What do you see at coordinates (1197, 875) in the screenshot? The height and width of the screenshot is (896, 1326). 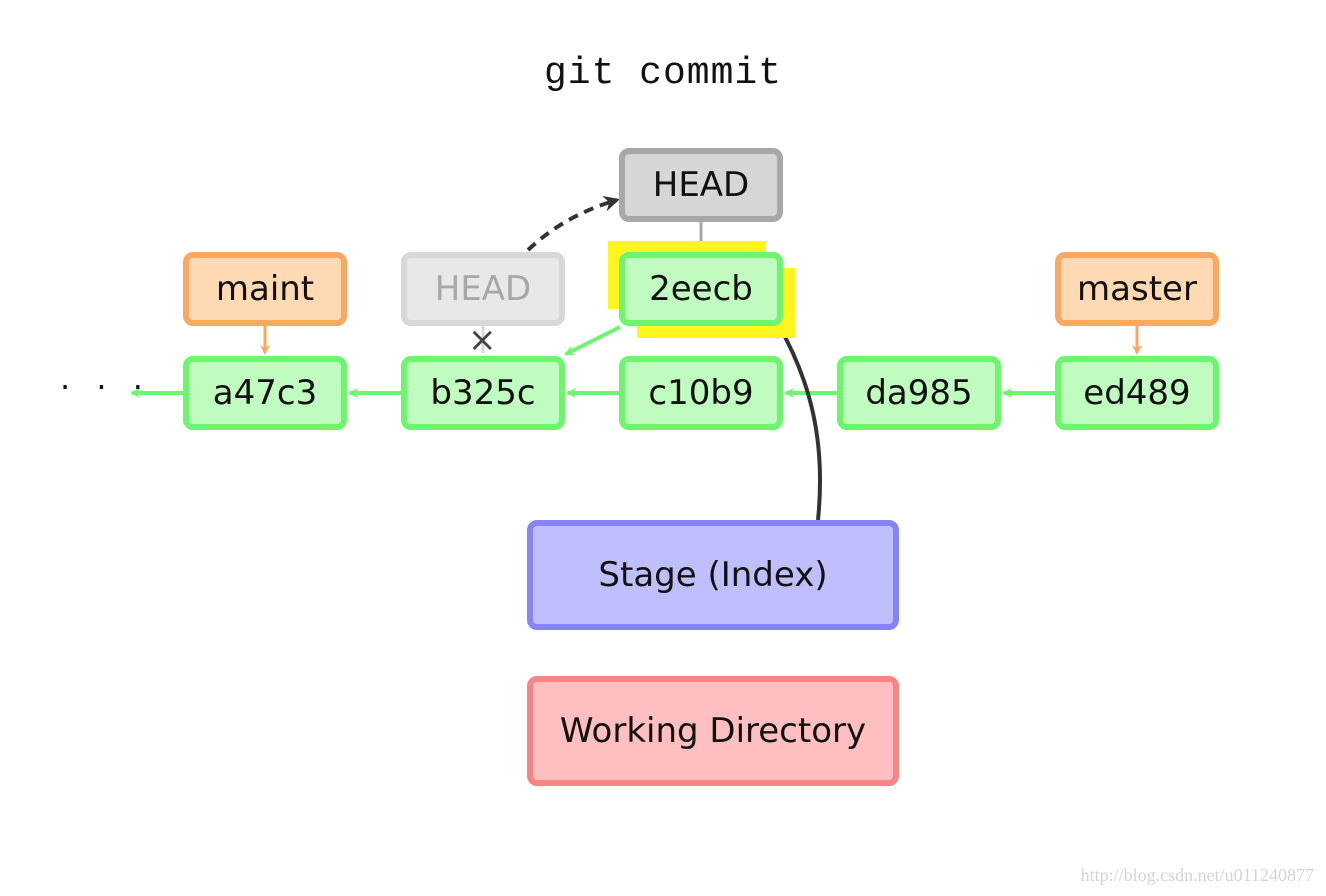 I see `watermark: http://blog.csdn.net/u011240877` at bounding box center [1197, 875].